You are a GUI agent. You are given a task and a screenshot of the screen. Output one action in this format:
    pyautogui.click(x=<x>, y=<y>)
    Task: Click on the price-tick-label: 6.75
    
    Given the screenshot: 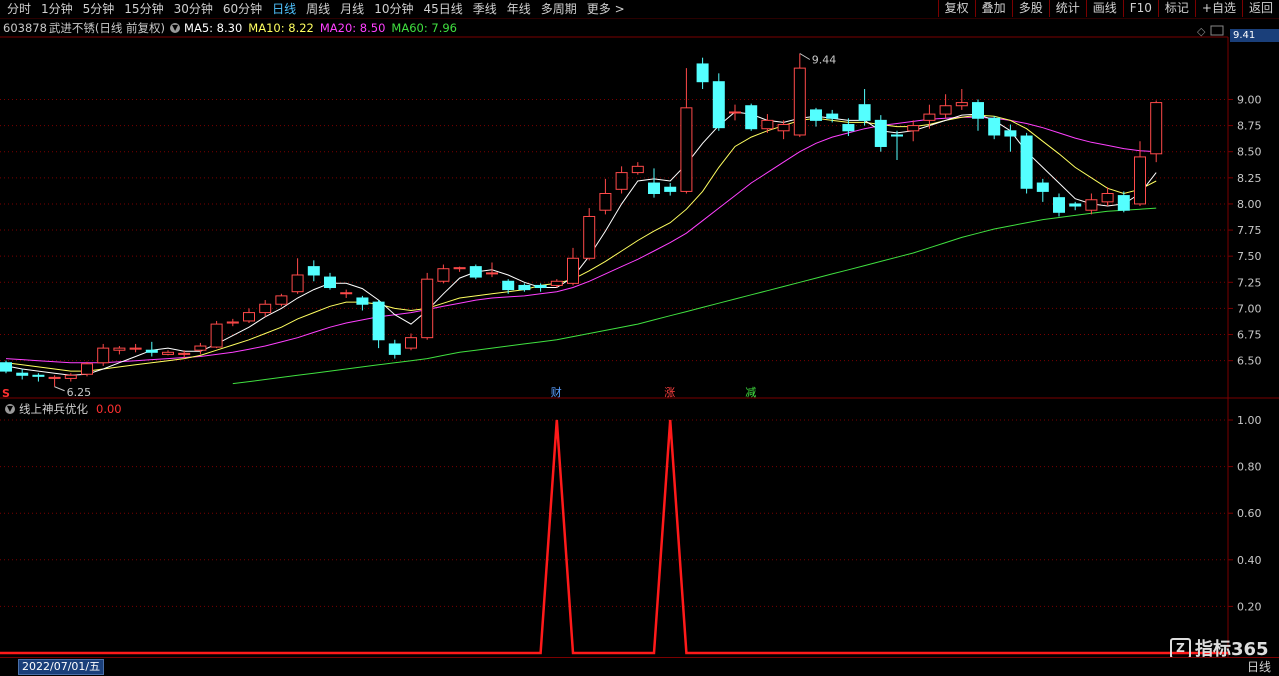 What is the action you would take?
    pyautogui.click(x=1249, y=335)
    